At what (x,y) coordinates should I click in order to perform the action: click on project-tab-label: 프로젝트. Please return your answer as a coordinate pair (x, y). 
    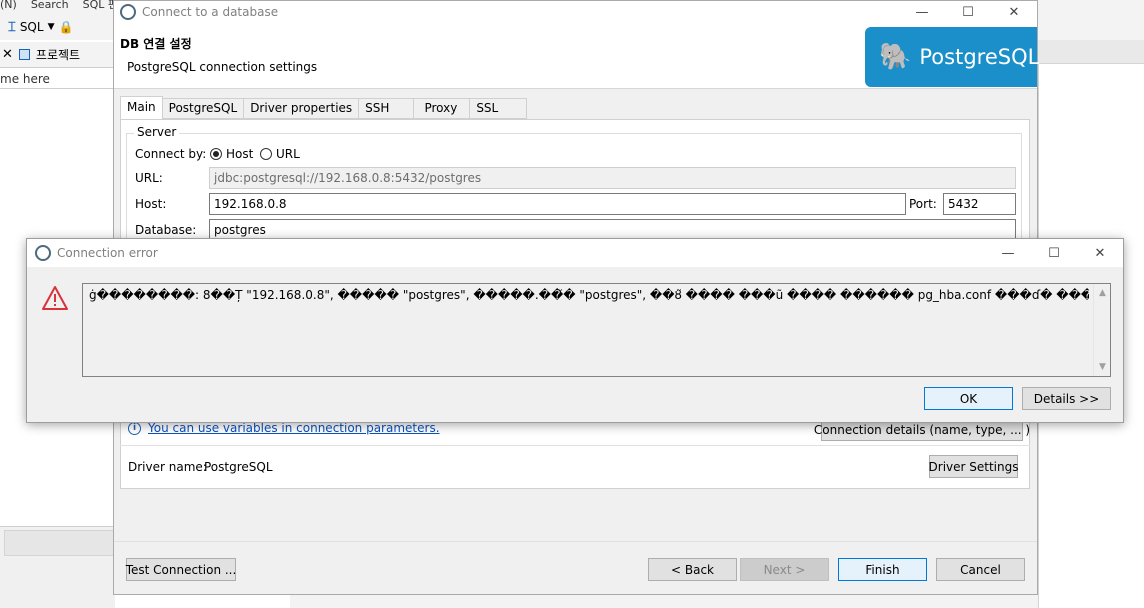
    Looking at the image, I should click on (58, 54).